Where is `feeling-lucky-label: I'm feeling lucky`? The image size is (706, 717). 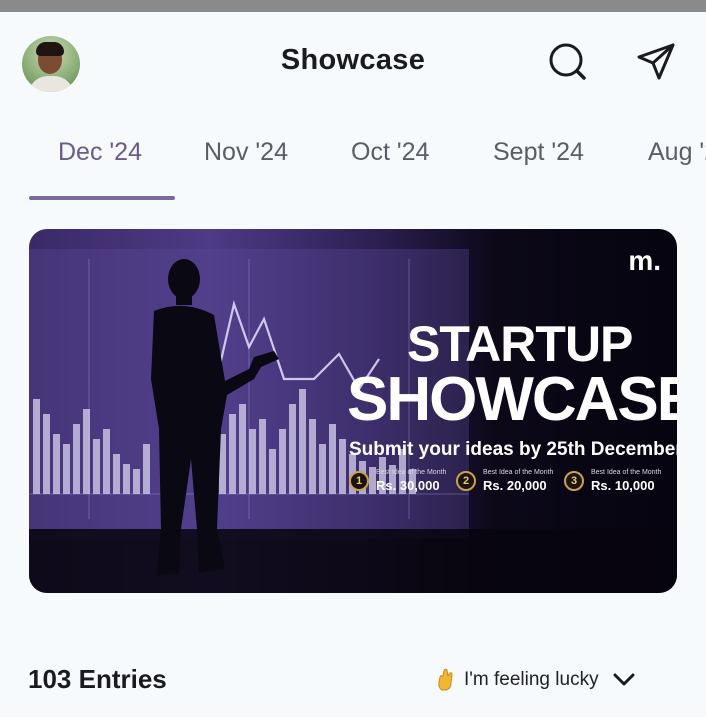 feeling-lucky-label: I'm feeling lucky is located at coordinates (531, 679).